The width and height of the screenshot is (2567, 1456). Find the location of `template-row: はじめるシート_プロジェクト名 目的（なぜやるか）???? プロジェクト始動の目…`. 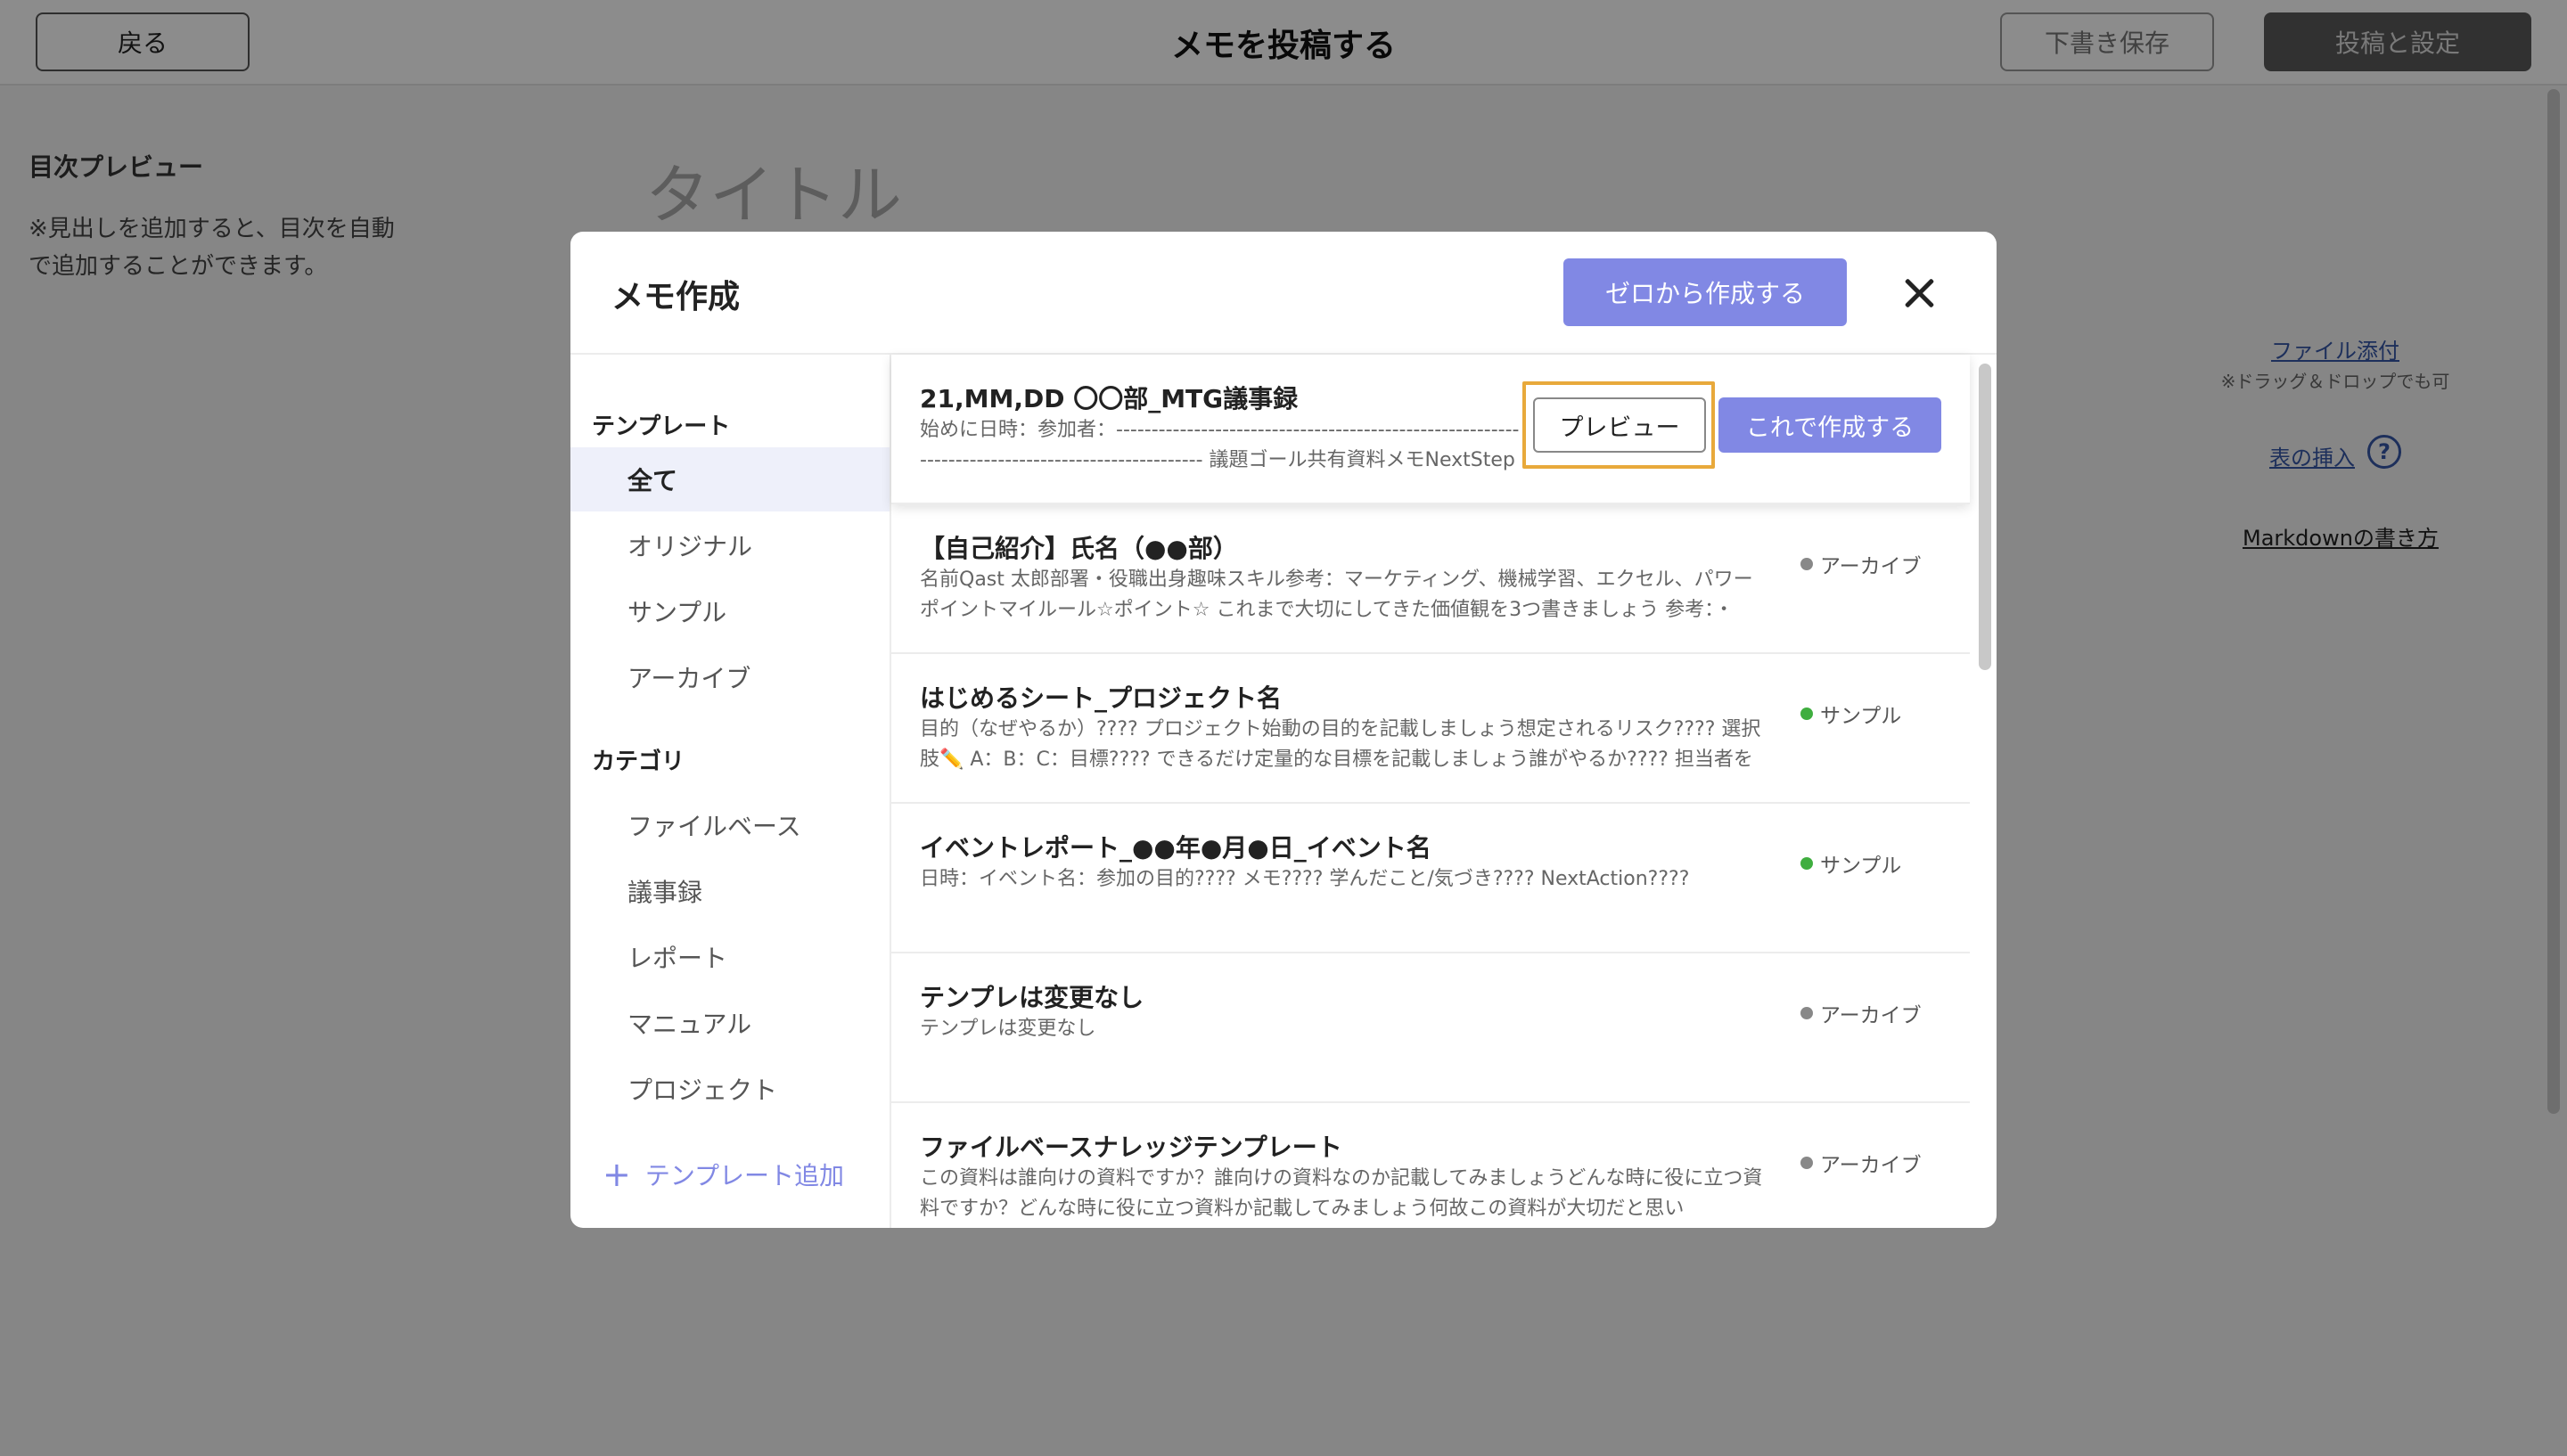

template-row: はじめるシート_プロジェクト名 目的（なぜやるか）???? プロジェクト始動の目… is located at coordinates (1430, 729).